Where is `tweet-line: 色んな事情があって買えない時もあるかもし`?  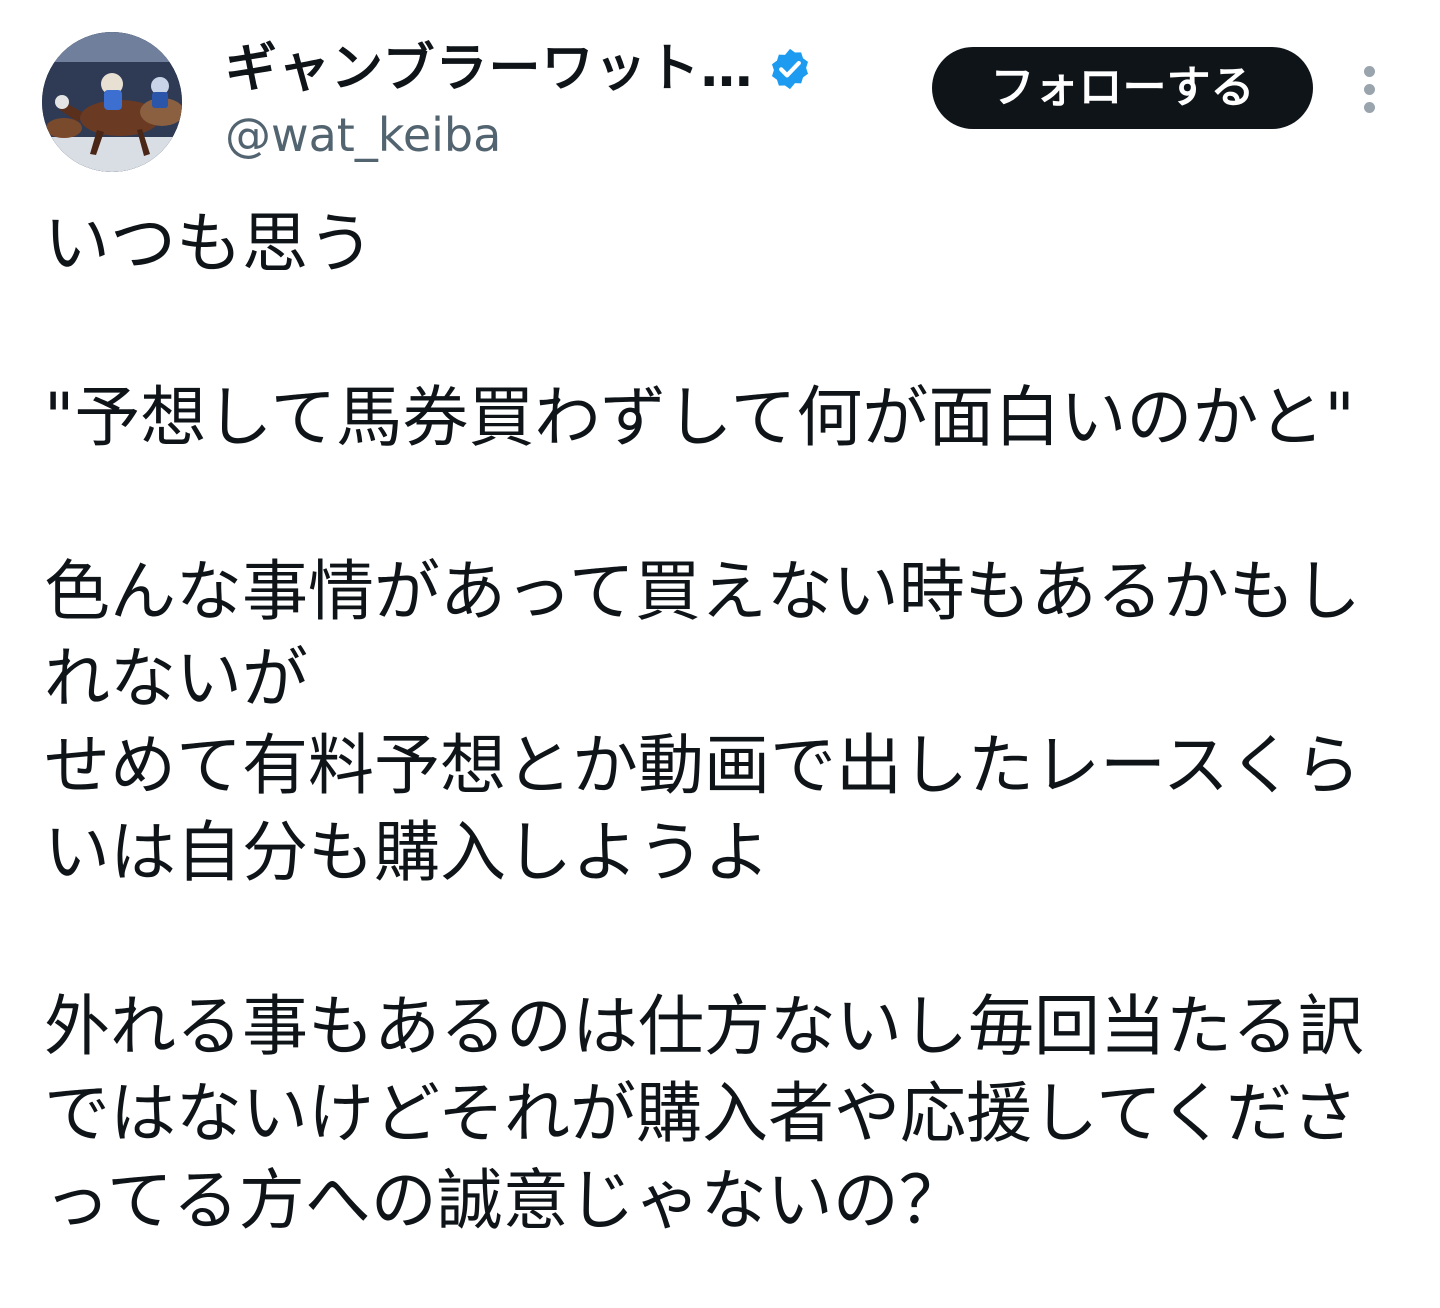 tweet-line: 色んな事情があって買えない時もあるかもし is located at coordinates (702, 591).